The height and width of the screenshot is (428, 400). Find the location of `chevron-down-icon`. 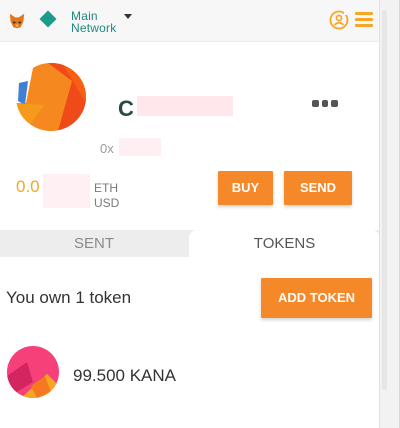

chevron-down-icon is located at coordinates (128, 16).